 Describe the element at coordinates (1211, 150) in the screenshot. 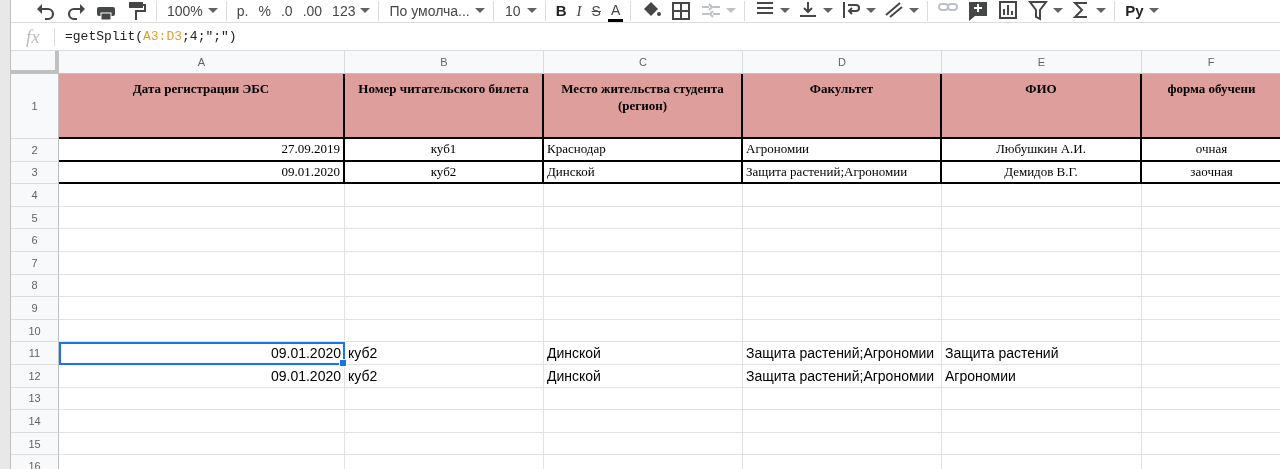

I see `table-cell: очная` at that location.